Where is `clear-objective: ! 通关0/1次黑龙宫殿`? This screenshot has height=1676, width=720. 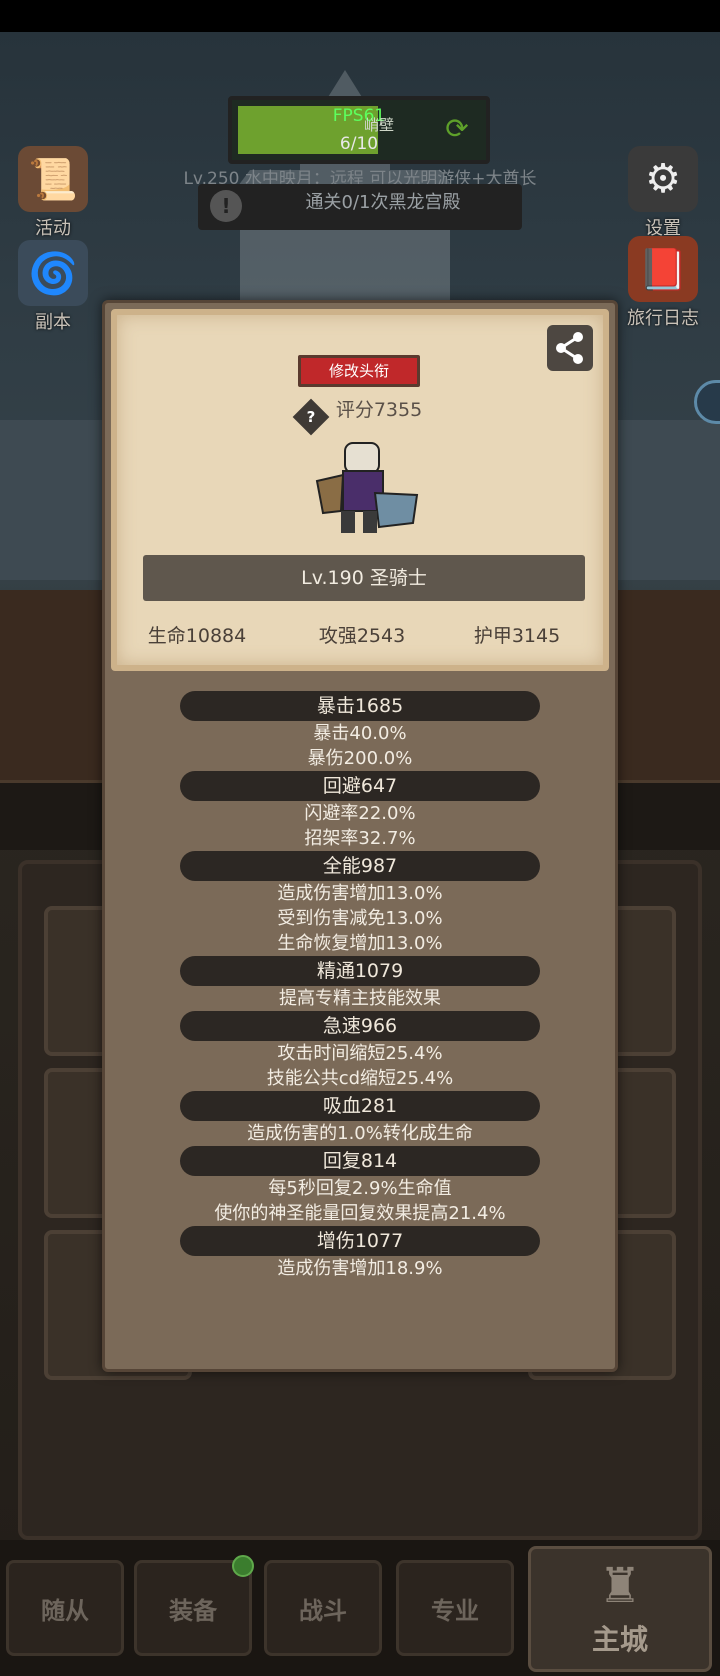 clear-objective: ! 通关0/1次黑龙宫殿 is located at coordinates (360, 207).